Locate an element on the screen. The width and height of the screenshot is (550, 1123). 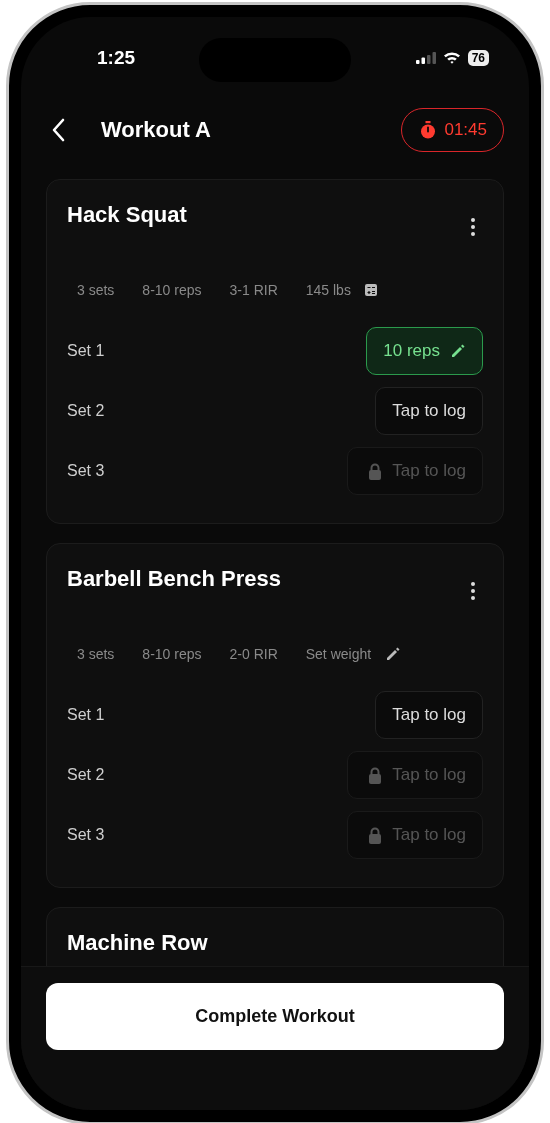
exercise-name: Hack Squat is located at coordinates (127, 215).